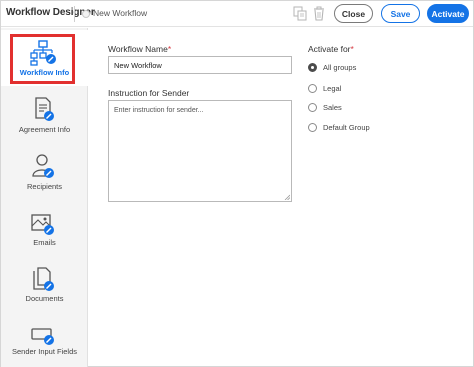  Describe the element at coordinates (74, 14) in the screenshot. I see `header-divider` at that location.